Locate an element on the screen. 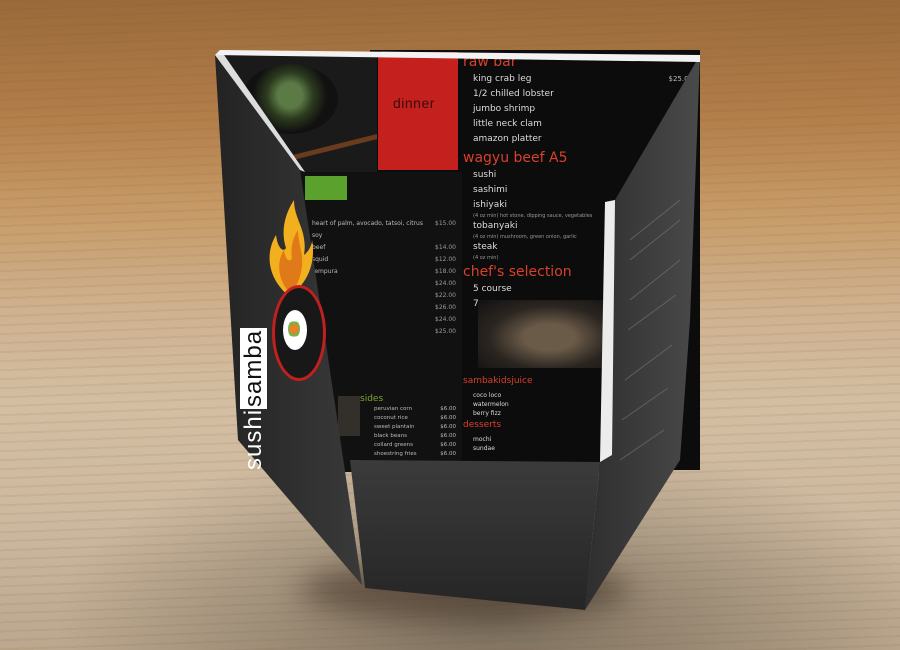  item-price: $24.00 is located at coordinates (445, 283).